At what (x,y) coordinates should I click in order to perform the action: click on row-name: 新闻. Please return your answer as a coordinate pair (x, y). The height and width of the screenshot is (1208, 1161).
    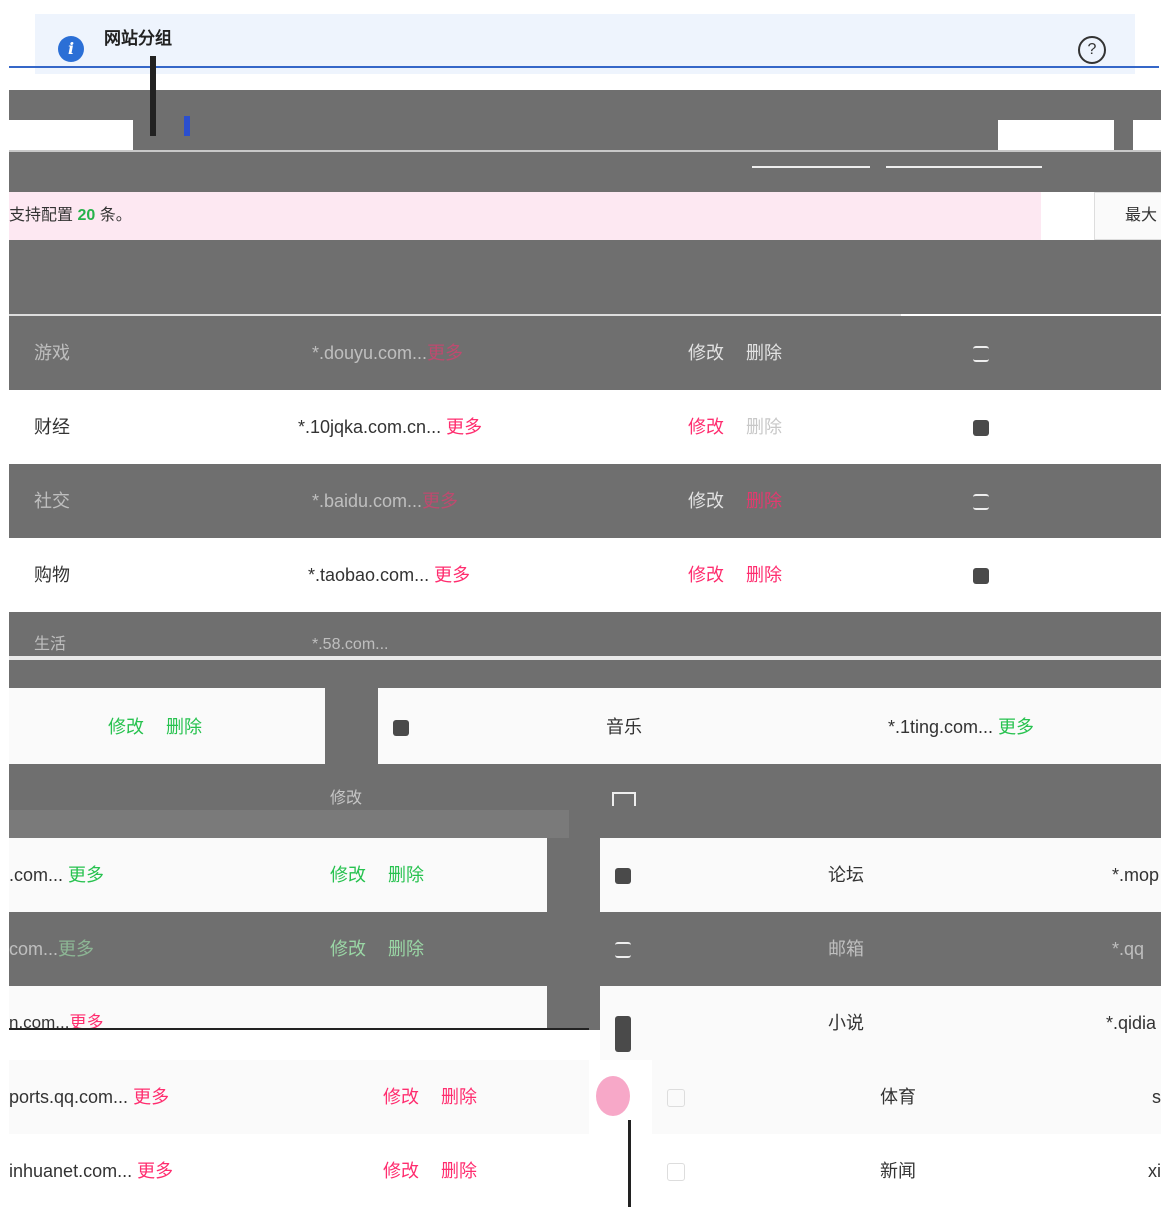
    Looking at the image, I should click on (898, 1171).